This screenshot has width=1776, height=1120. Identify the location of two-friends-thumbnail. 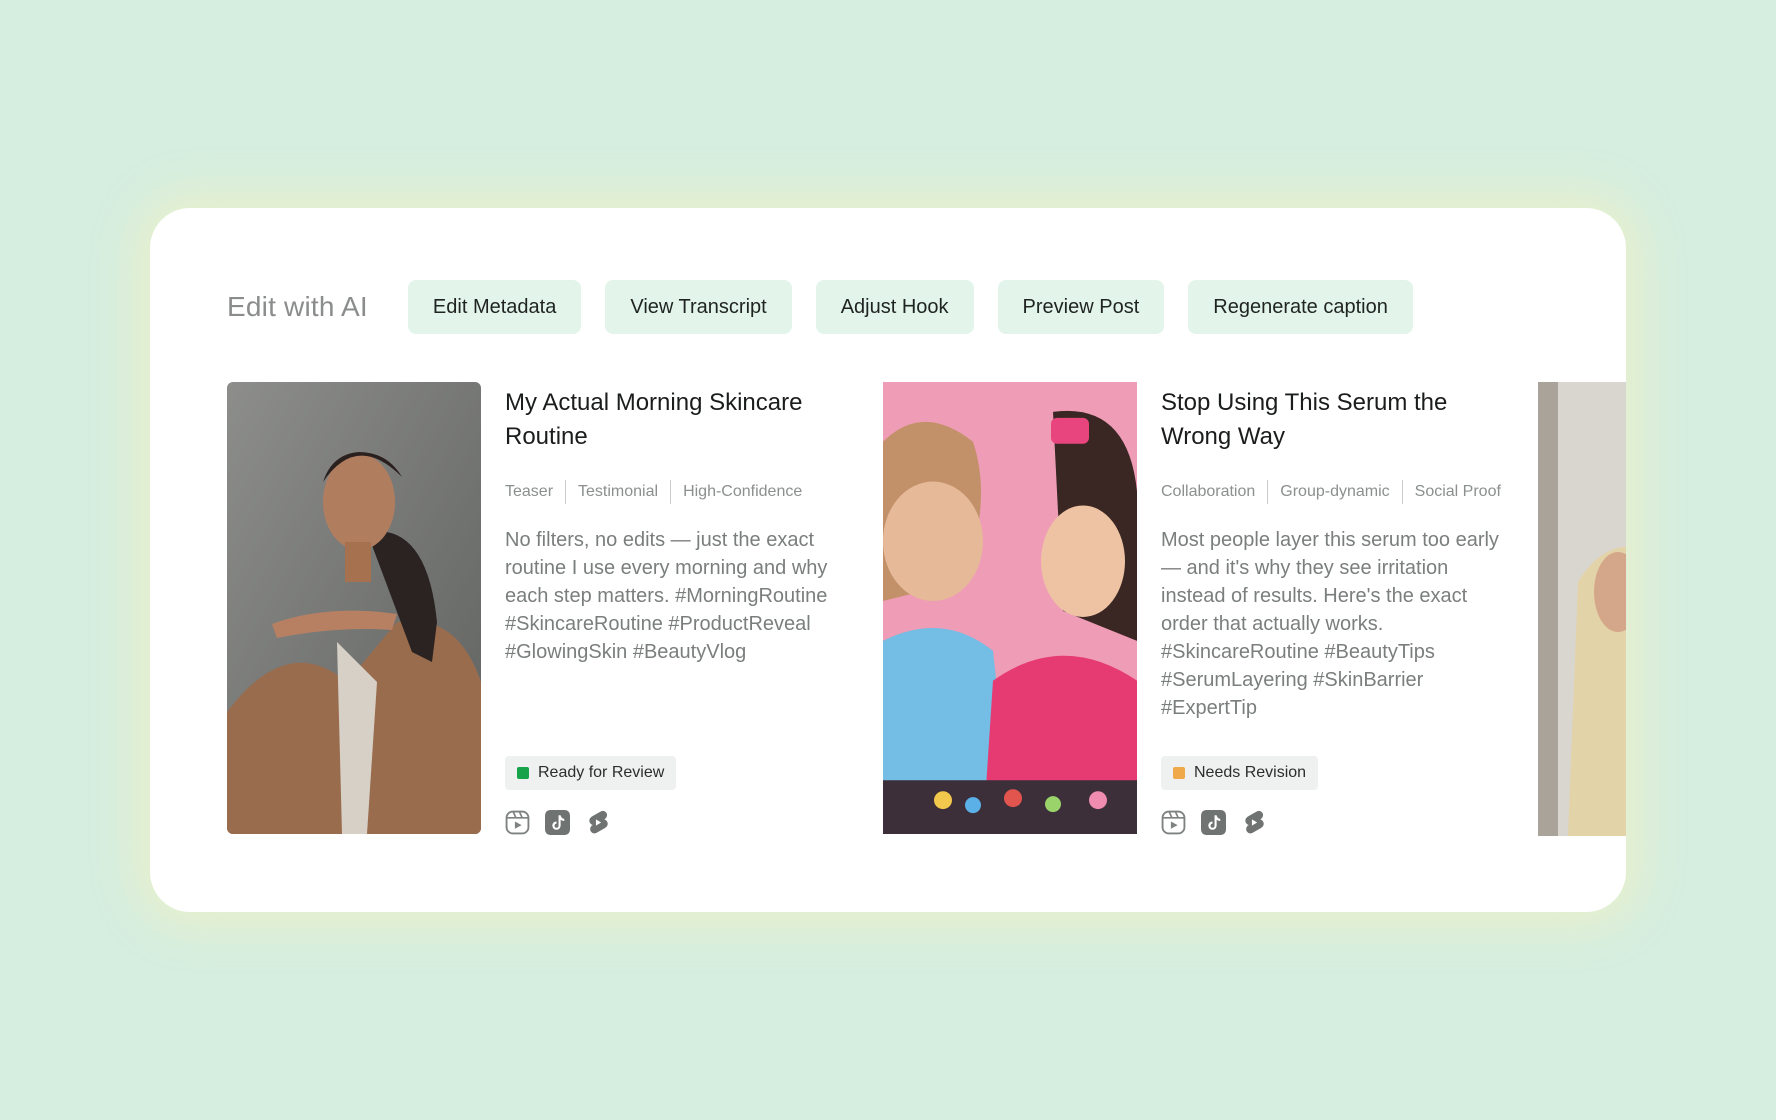
(1010, 608).